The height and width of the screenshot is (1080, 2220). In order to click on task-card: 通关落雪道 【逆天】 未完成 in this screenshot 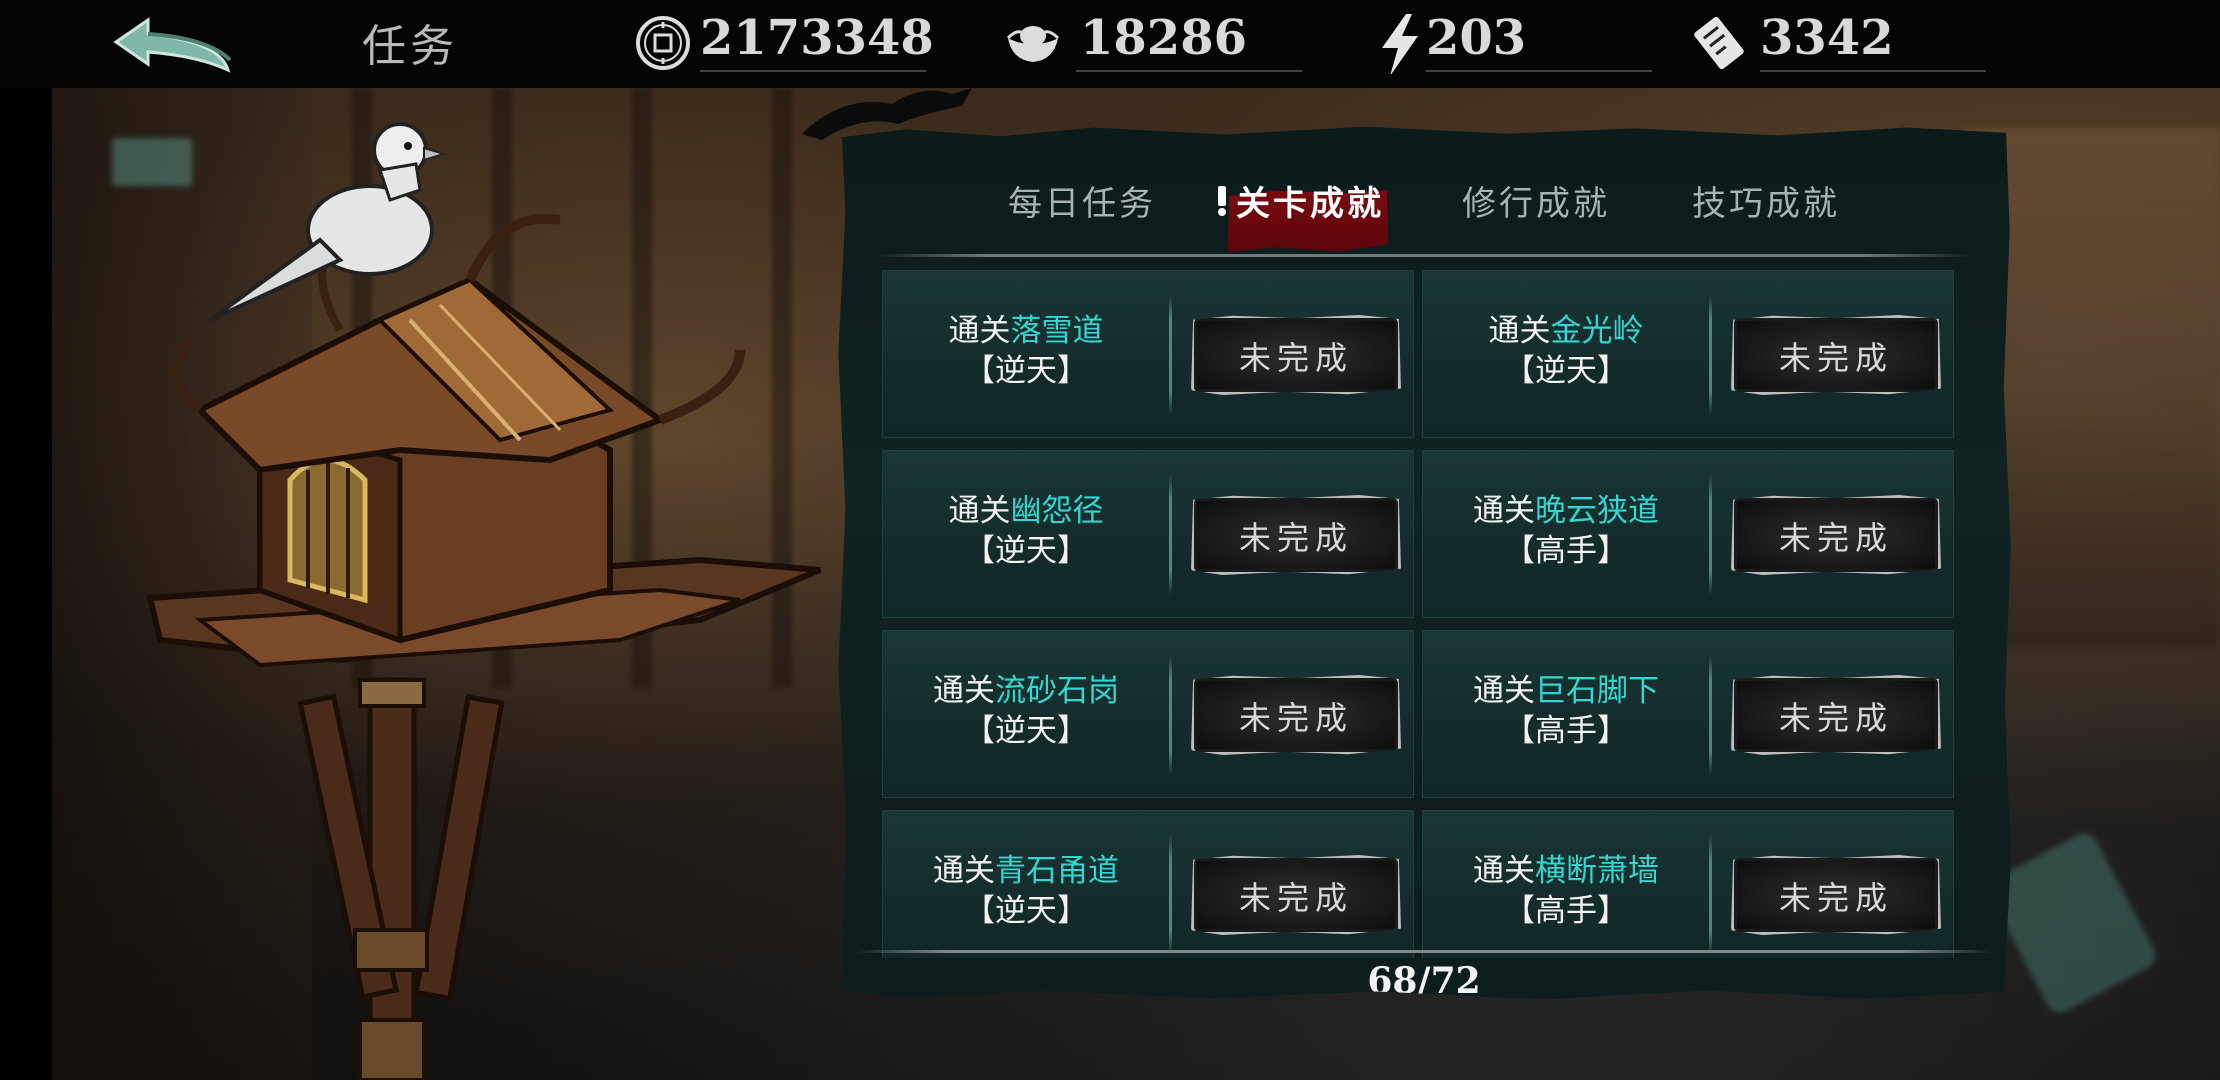, I will do `click(1148, 354)`.